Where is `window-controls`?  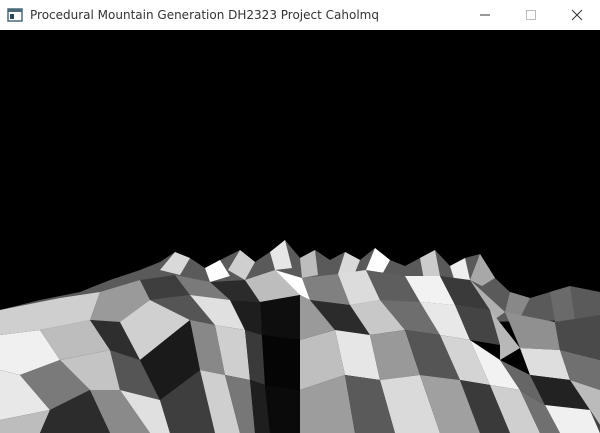 window-controls is located at coordinates (531, 15).